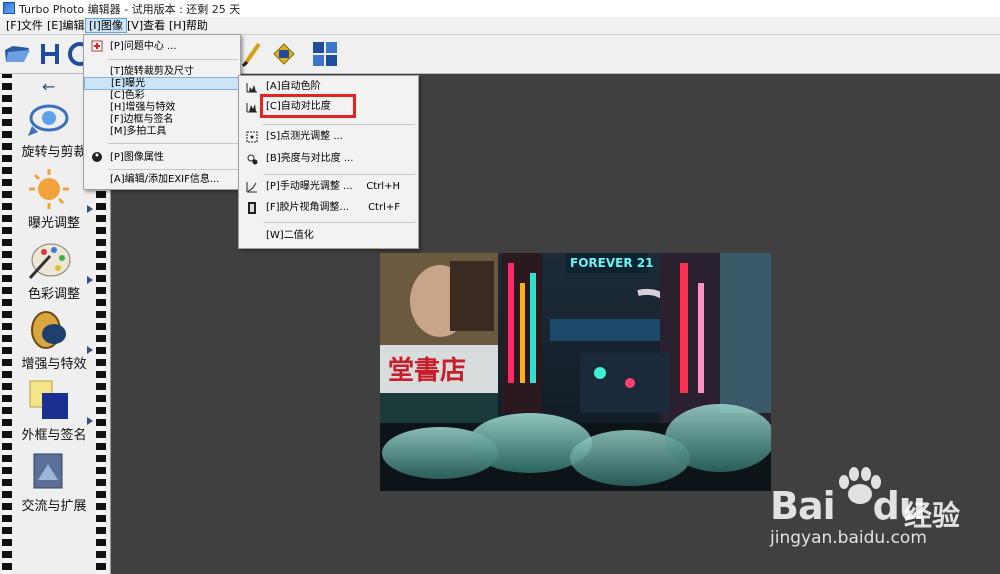 This screenshot has width=1000, height=574. What do you see at coordinates (611, 263) in the screenshot?
I see `storefront-sign-text: FOREVER 21` at bounding box center [611, 263].